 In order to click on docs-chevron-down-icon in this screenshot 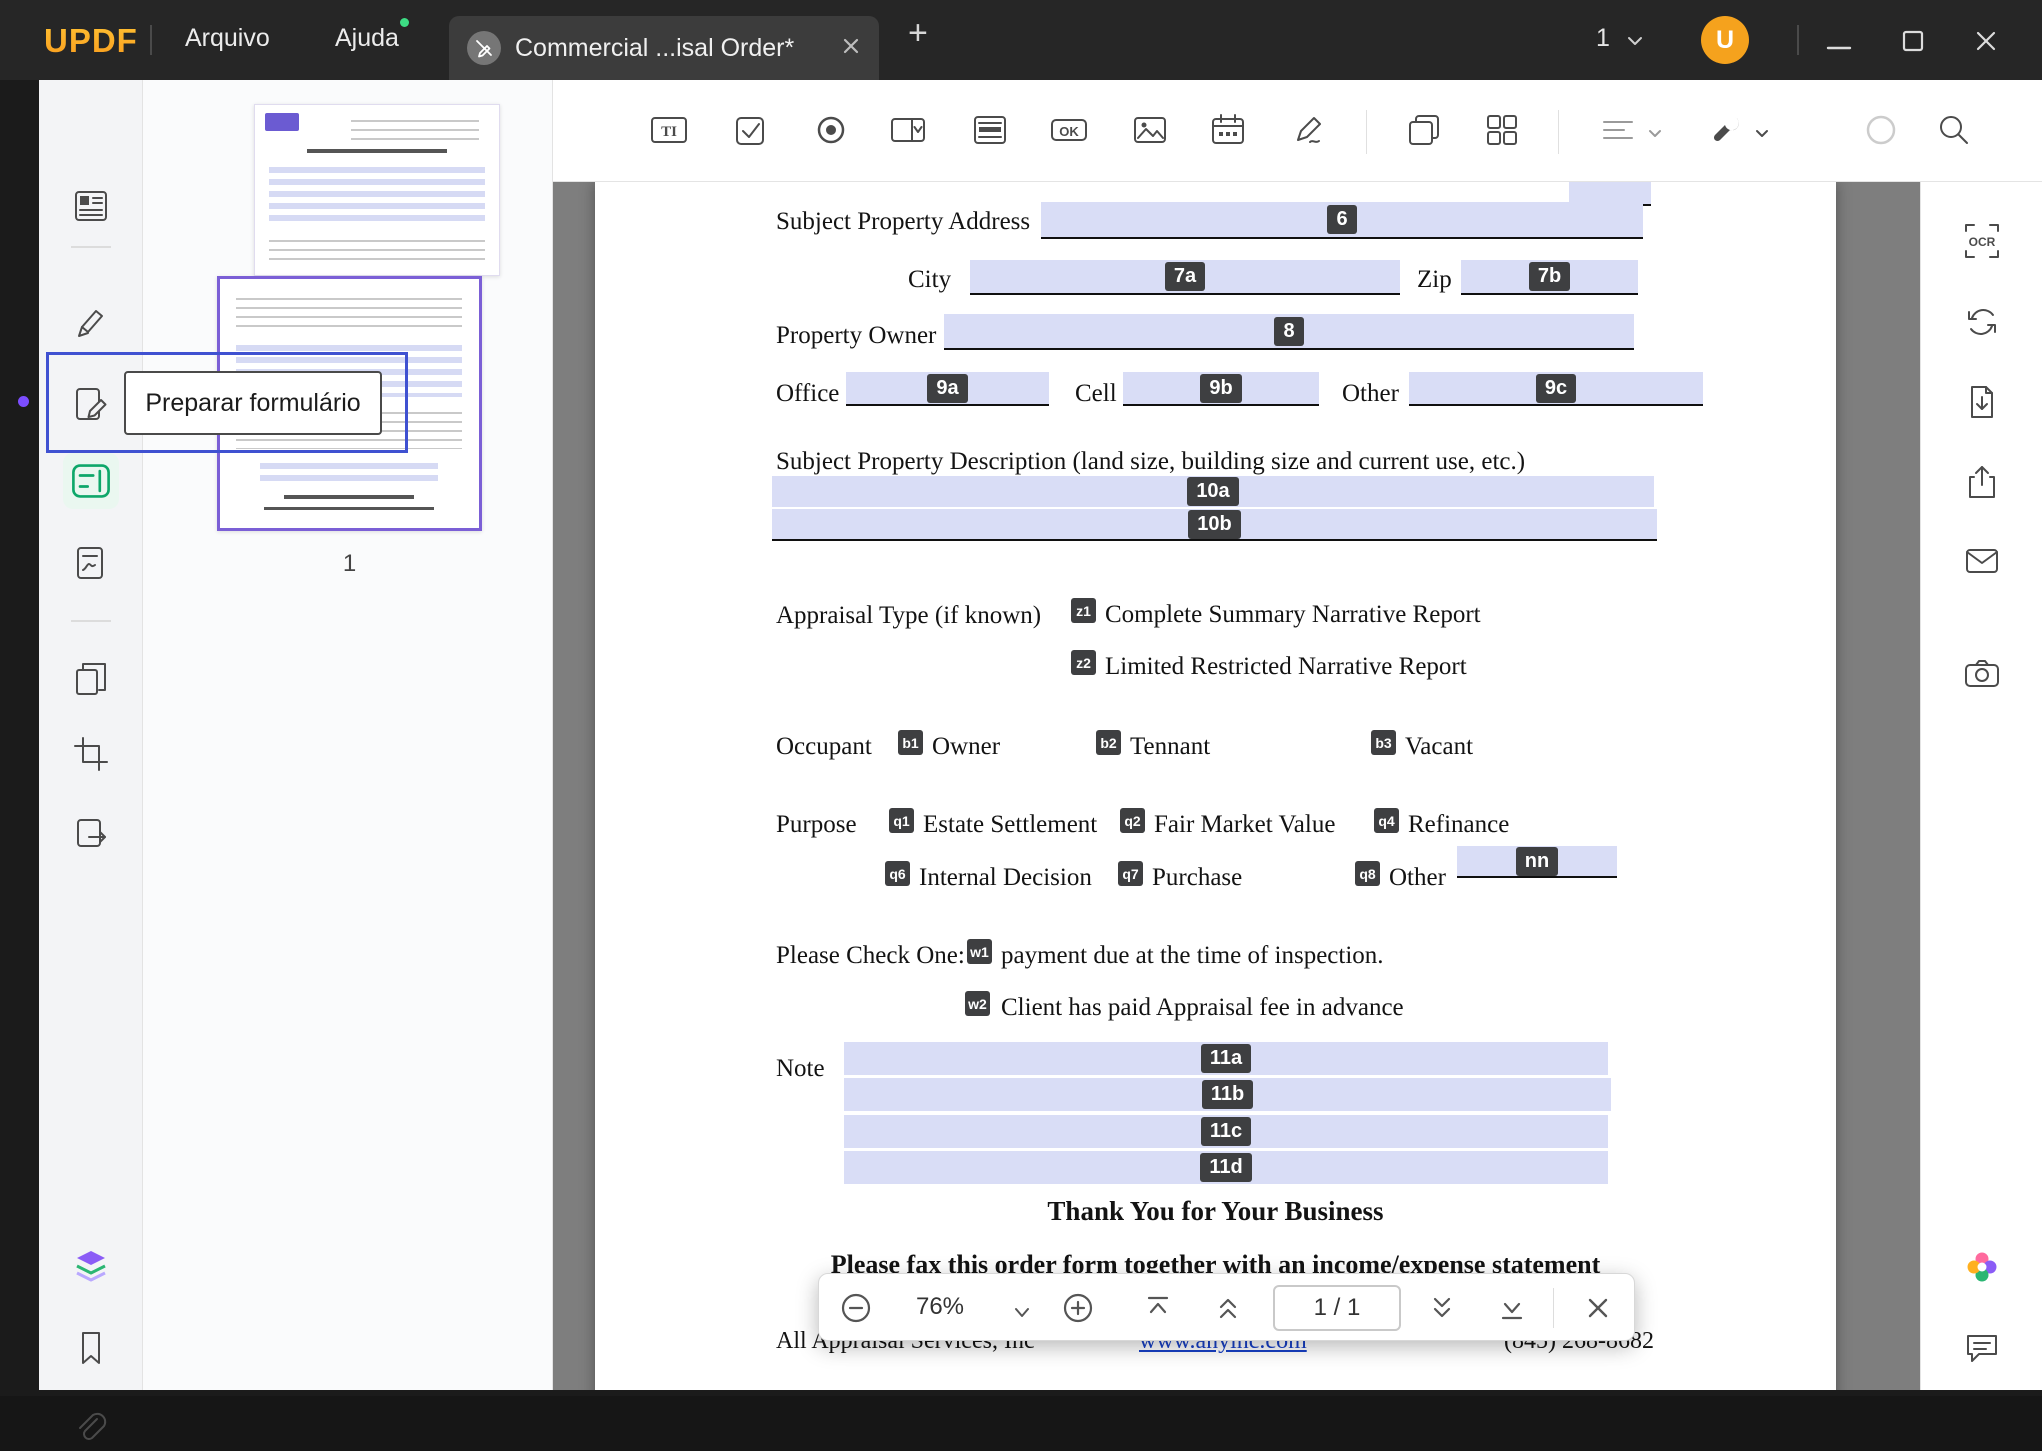, I will do `click(1635, 43)`.